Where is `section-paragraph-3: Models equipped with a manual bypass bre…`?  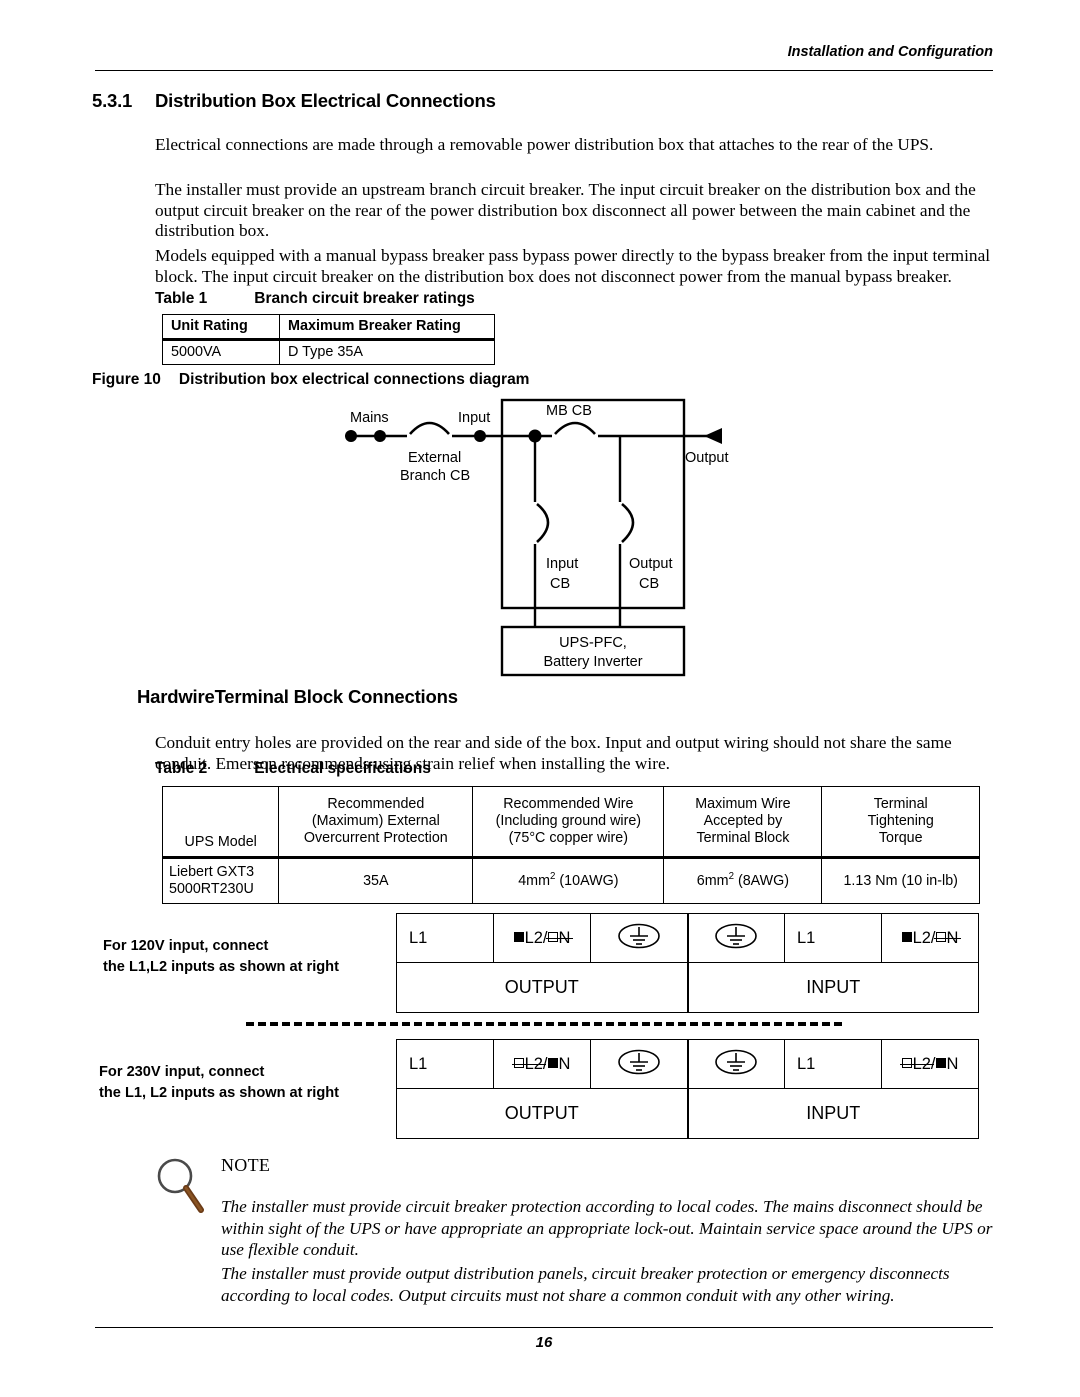
section-paragraph-3: Models equipped with a manual bypass bre… is located at coordinates (573, 266).